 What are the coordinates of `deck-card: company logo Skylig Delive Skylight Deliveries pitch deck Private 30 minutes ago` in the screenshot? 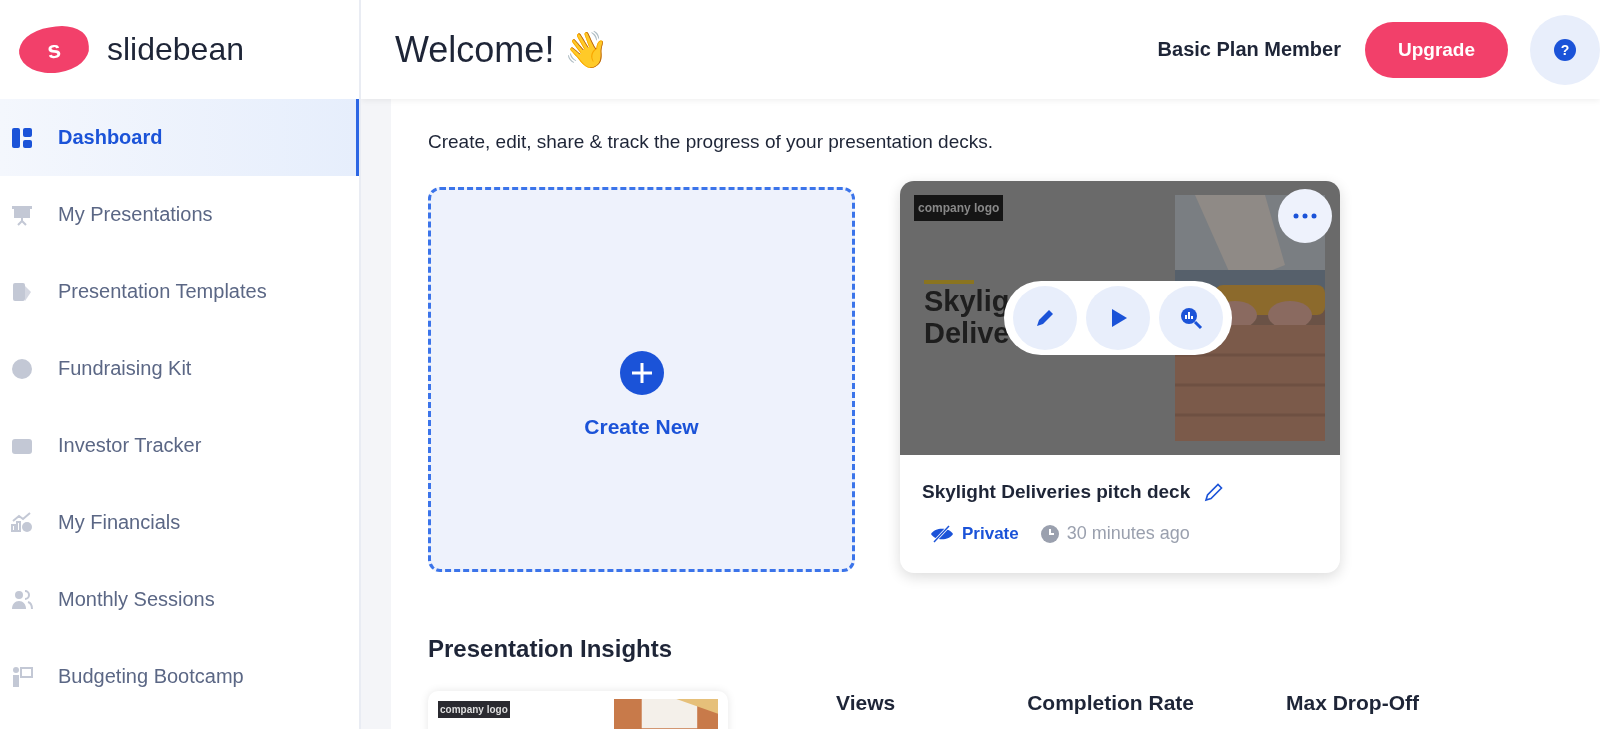 It's located at (1120, 377).